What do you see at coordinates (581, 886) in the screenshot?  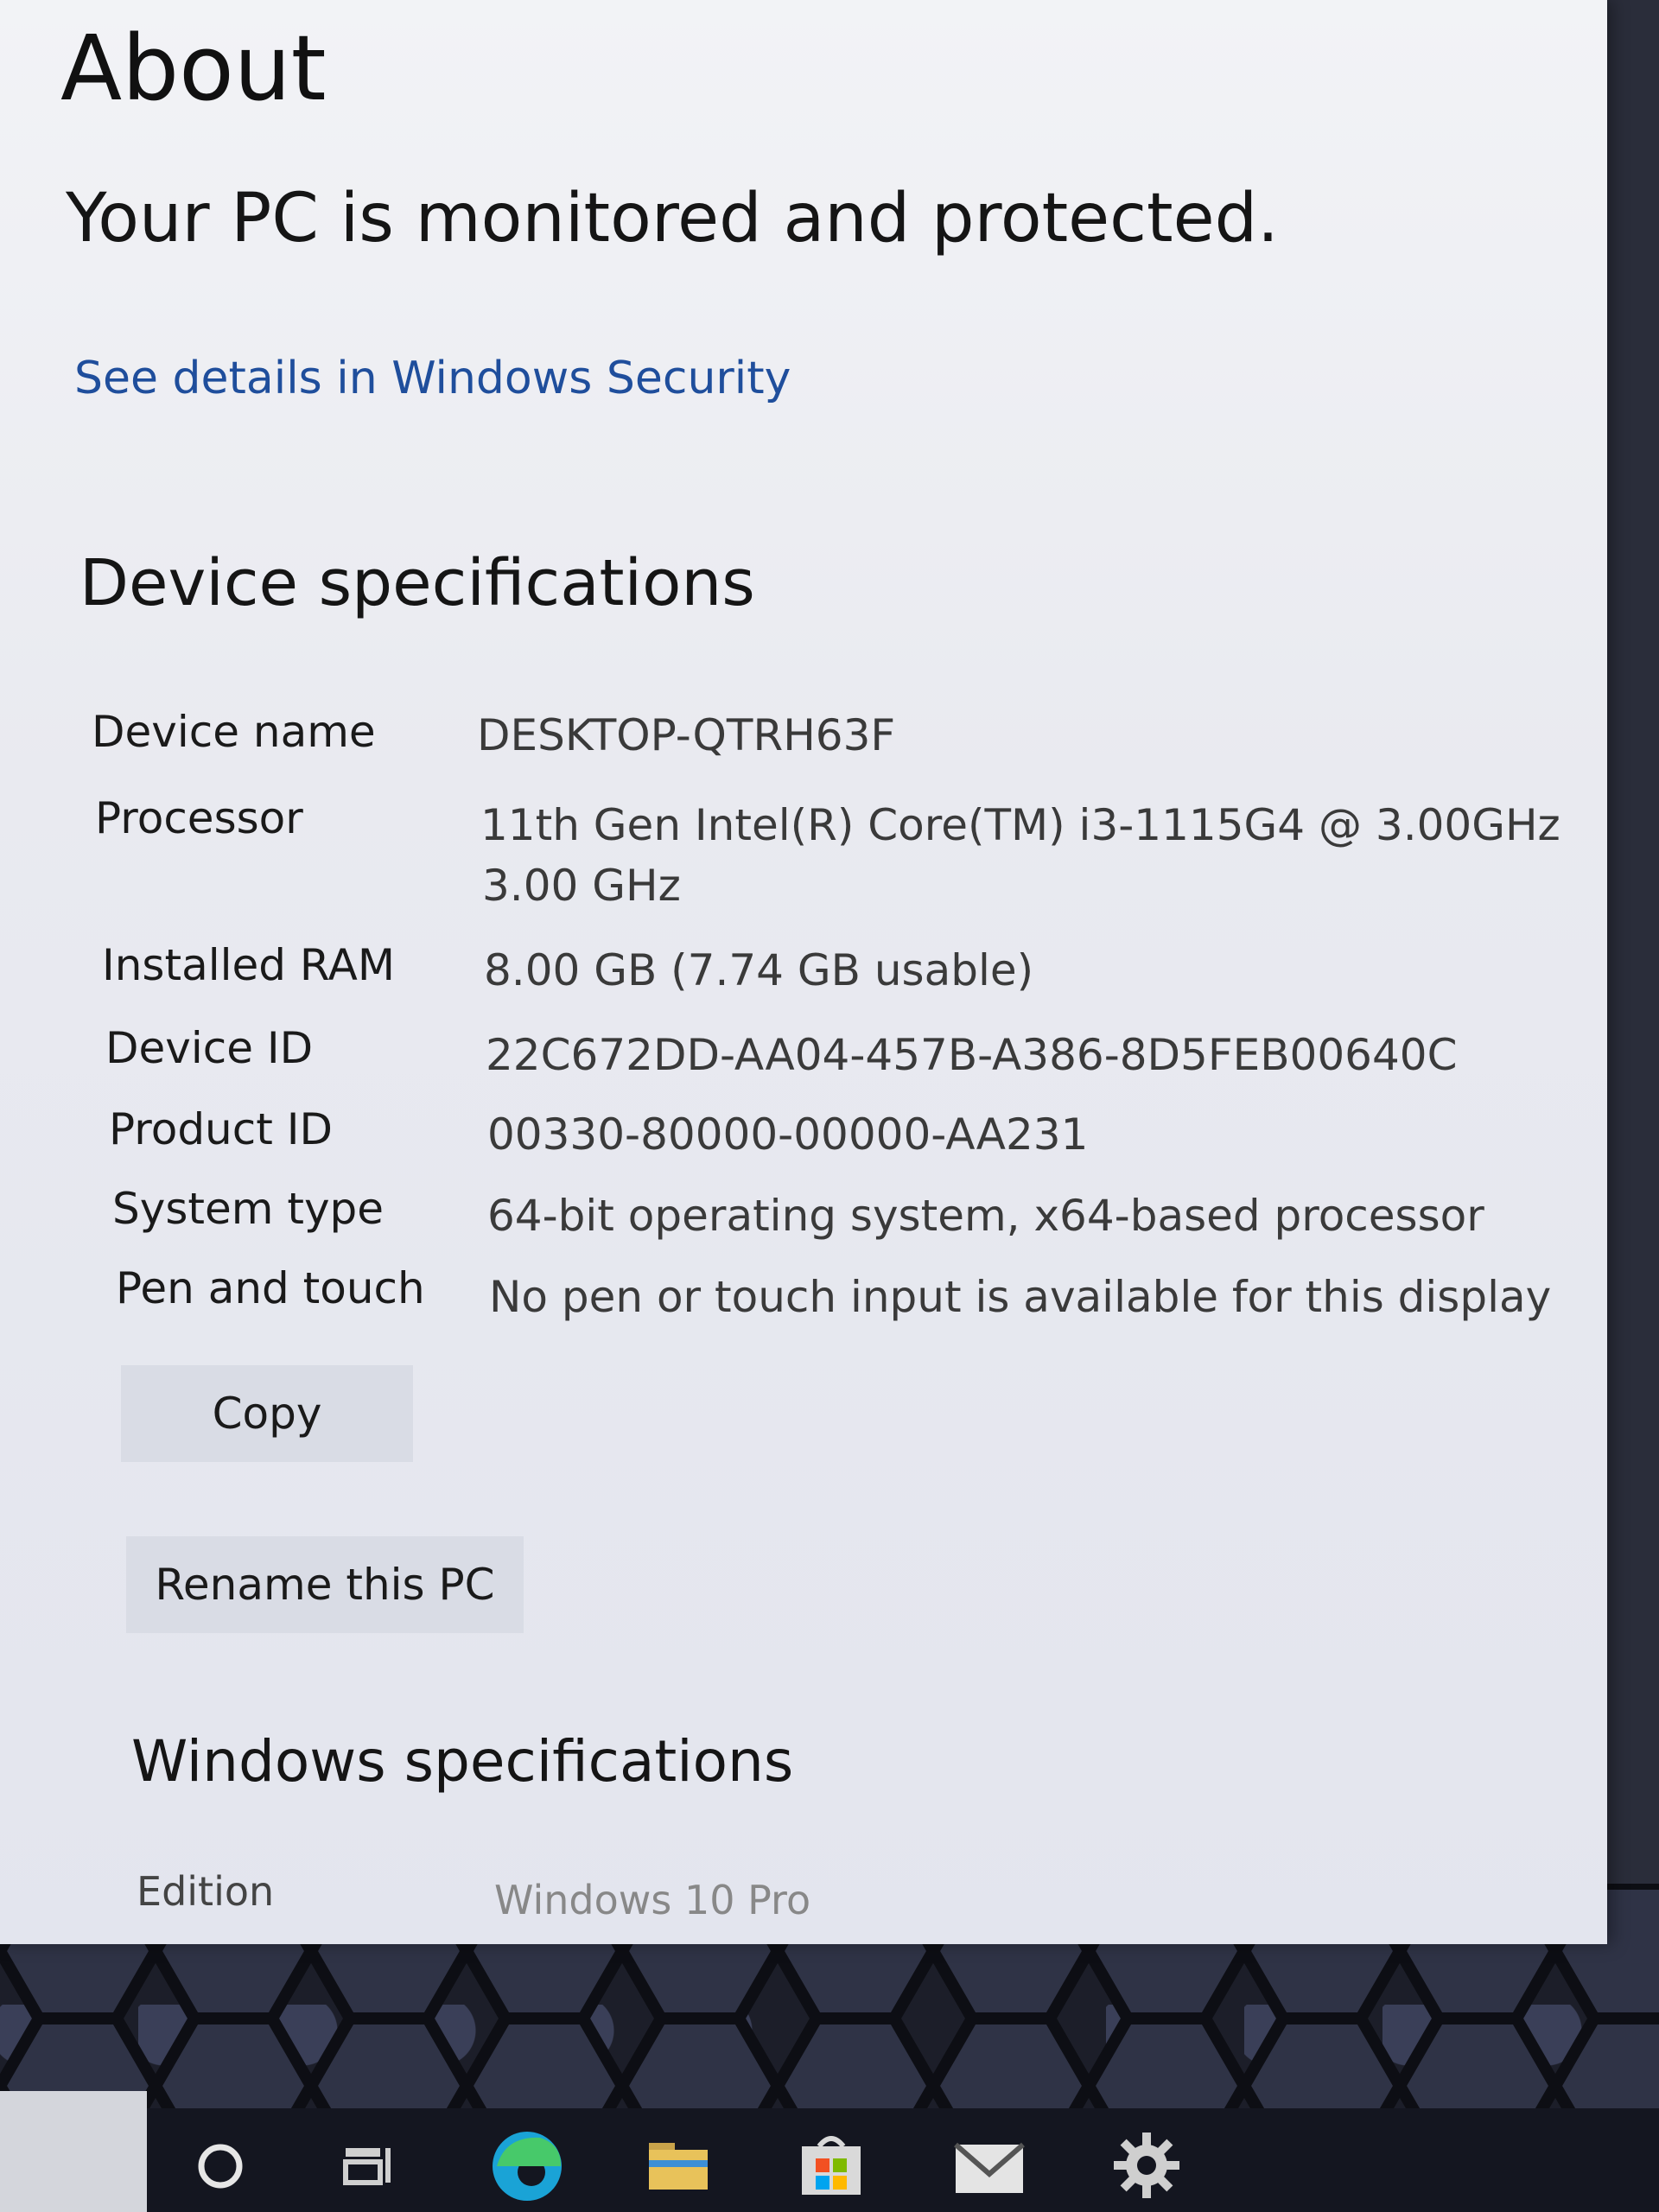 I see `spec-value-processor-speed: 3.00 GHz` at bounding box center [581, 886].